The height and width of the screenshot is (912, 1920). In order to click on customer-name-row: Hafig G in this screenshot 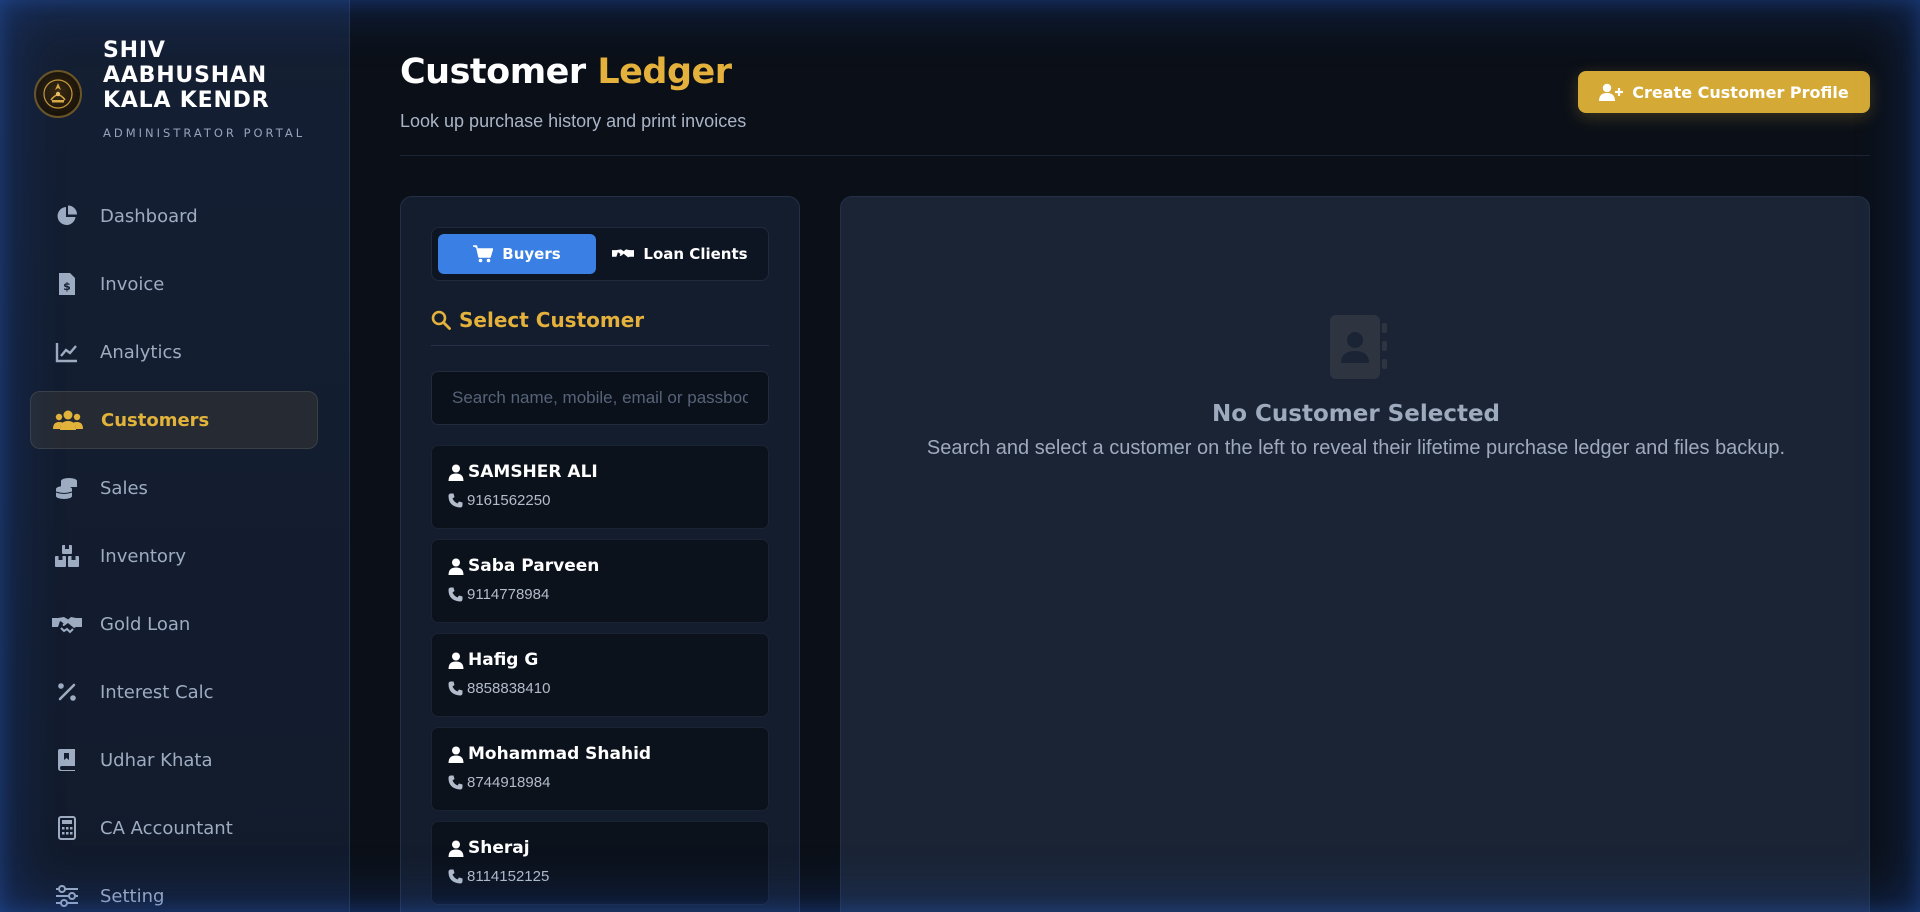, I will do `click(493, 660)`.